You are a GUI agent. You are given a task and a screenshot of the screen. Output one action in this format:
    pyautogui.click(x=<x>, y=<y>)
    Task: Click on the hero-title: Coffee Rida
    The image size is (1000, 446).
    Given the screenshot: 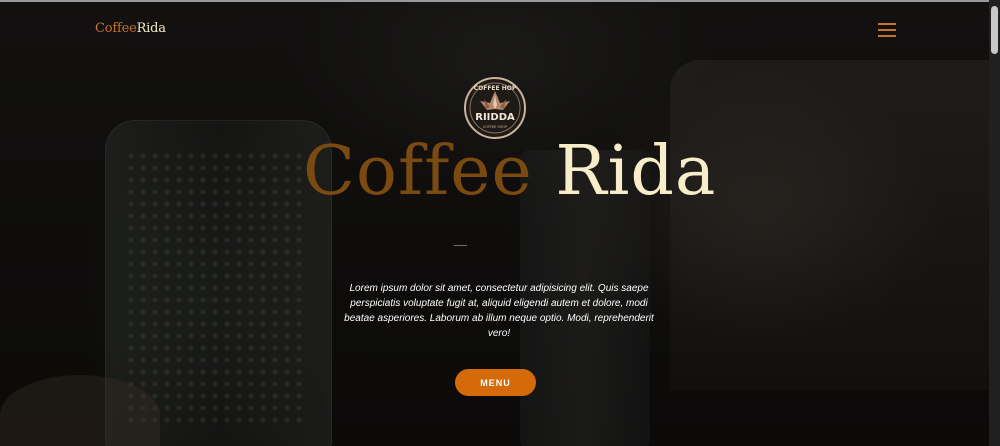 What is the action you would take?
    pyautogui.click(x=509, y=172)
    